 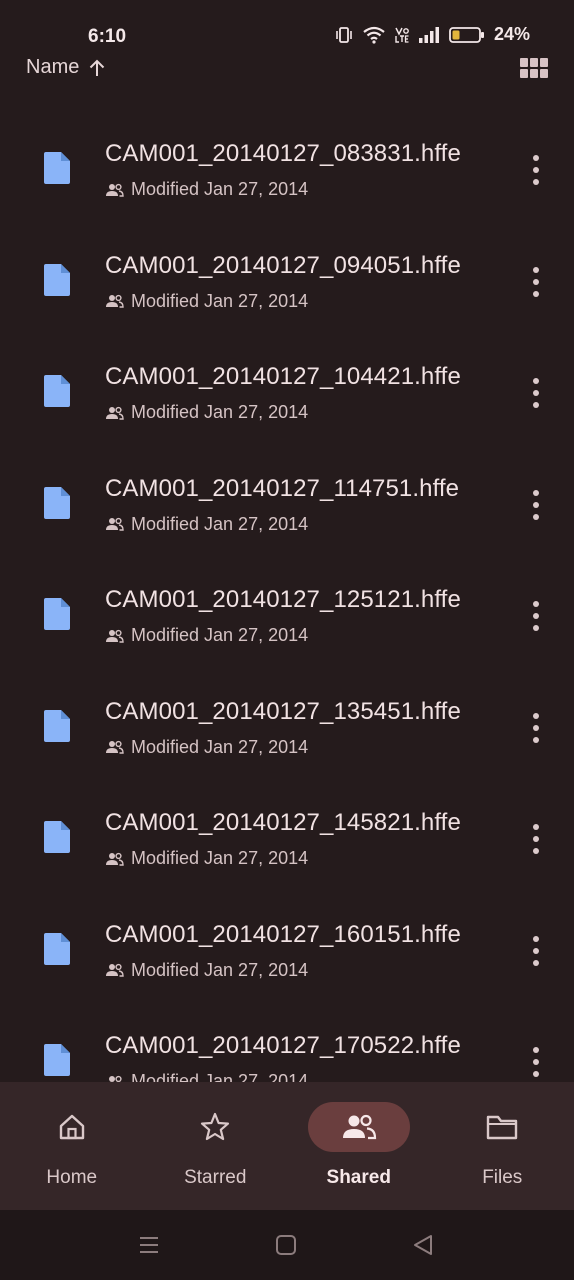 What do you see at coordinates (283, 822) in the screenshot?
I see `file-name: CAM001_20140127_145821.hffe` at bounding box center [283, 822].